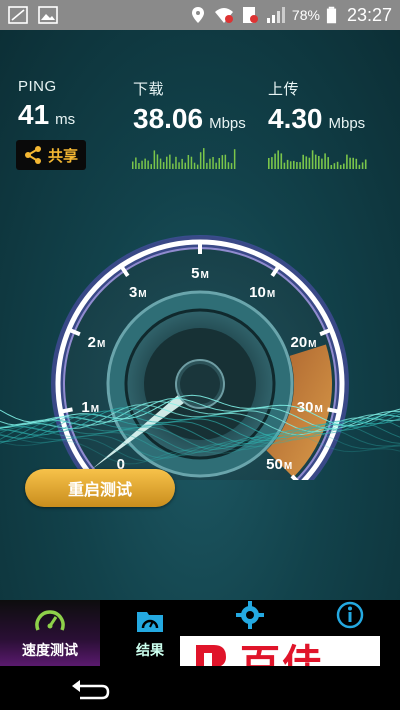 This screenshot has width=400, height=710. Describe the element at coordinates (32, 155) in the screenshot. I see `share-icon` at that location.